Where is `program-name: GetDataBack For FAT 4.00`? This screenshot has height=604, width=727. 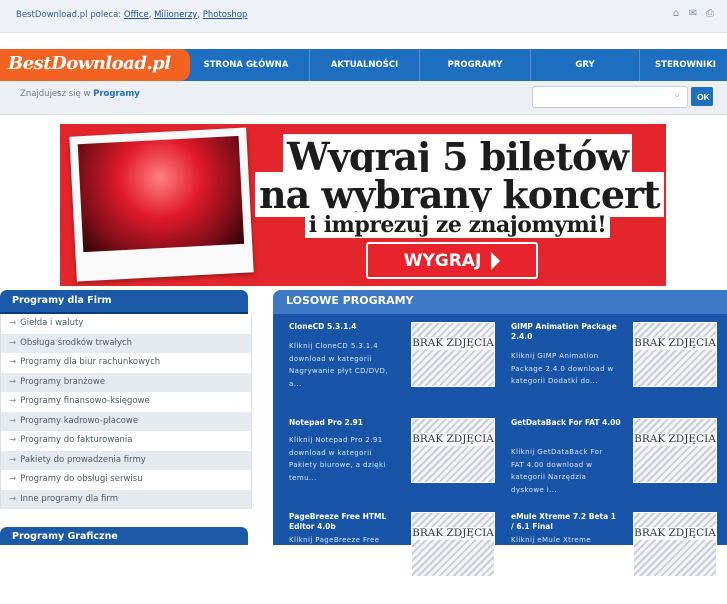
program-name: GetDataBack For FAT 4.00 is located at coordinates (566, 423).